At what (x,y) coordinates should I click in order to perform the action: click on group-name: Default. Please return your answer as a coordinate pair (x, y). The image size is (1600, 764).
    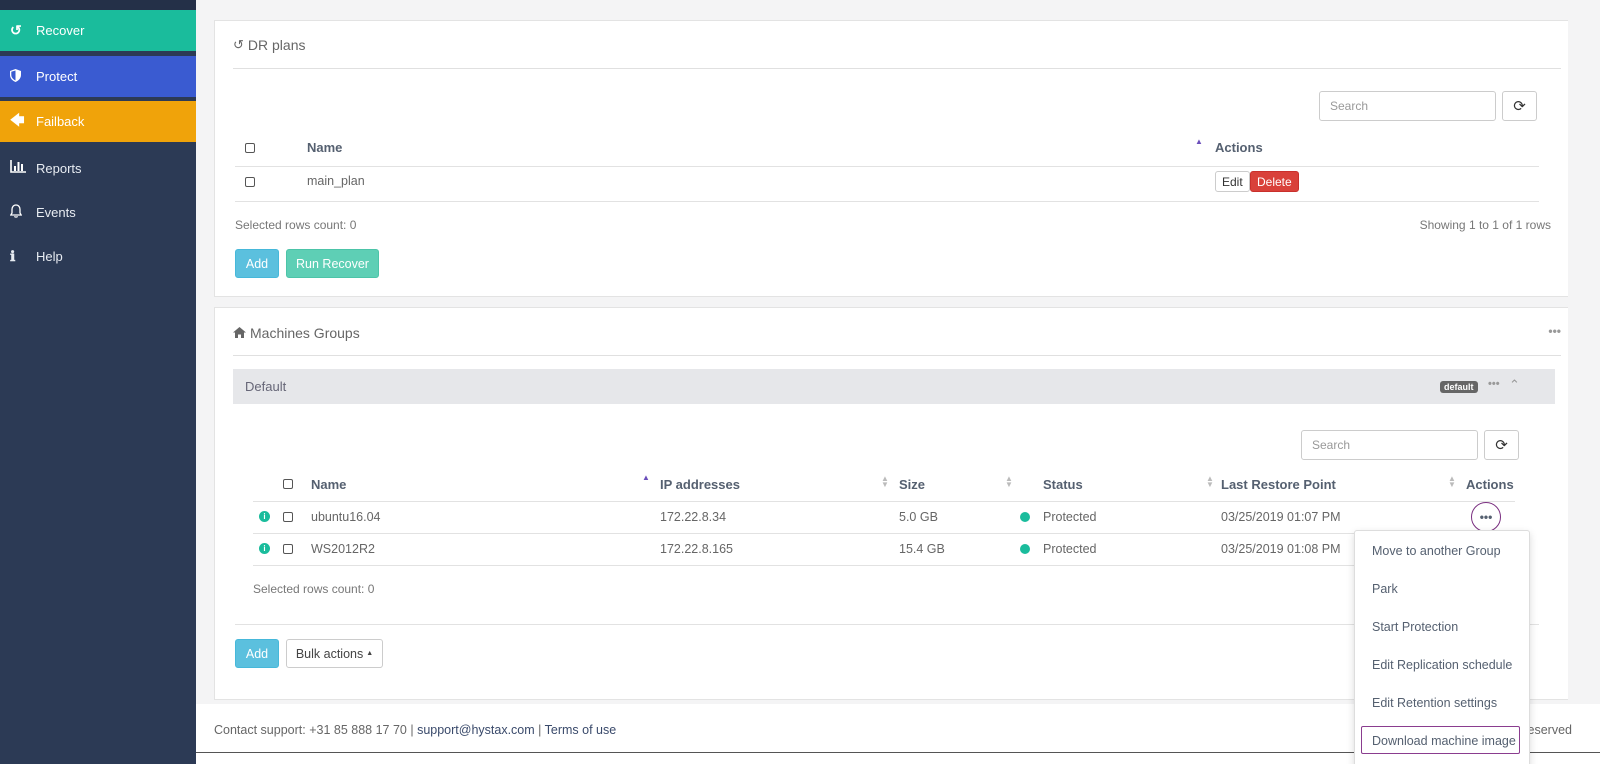
    Looking at the image, I should click on (266, 386).